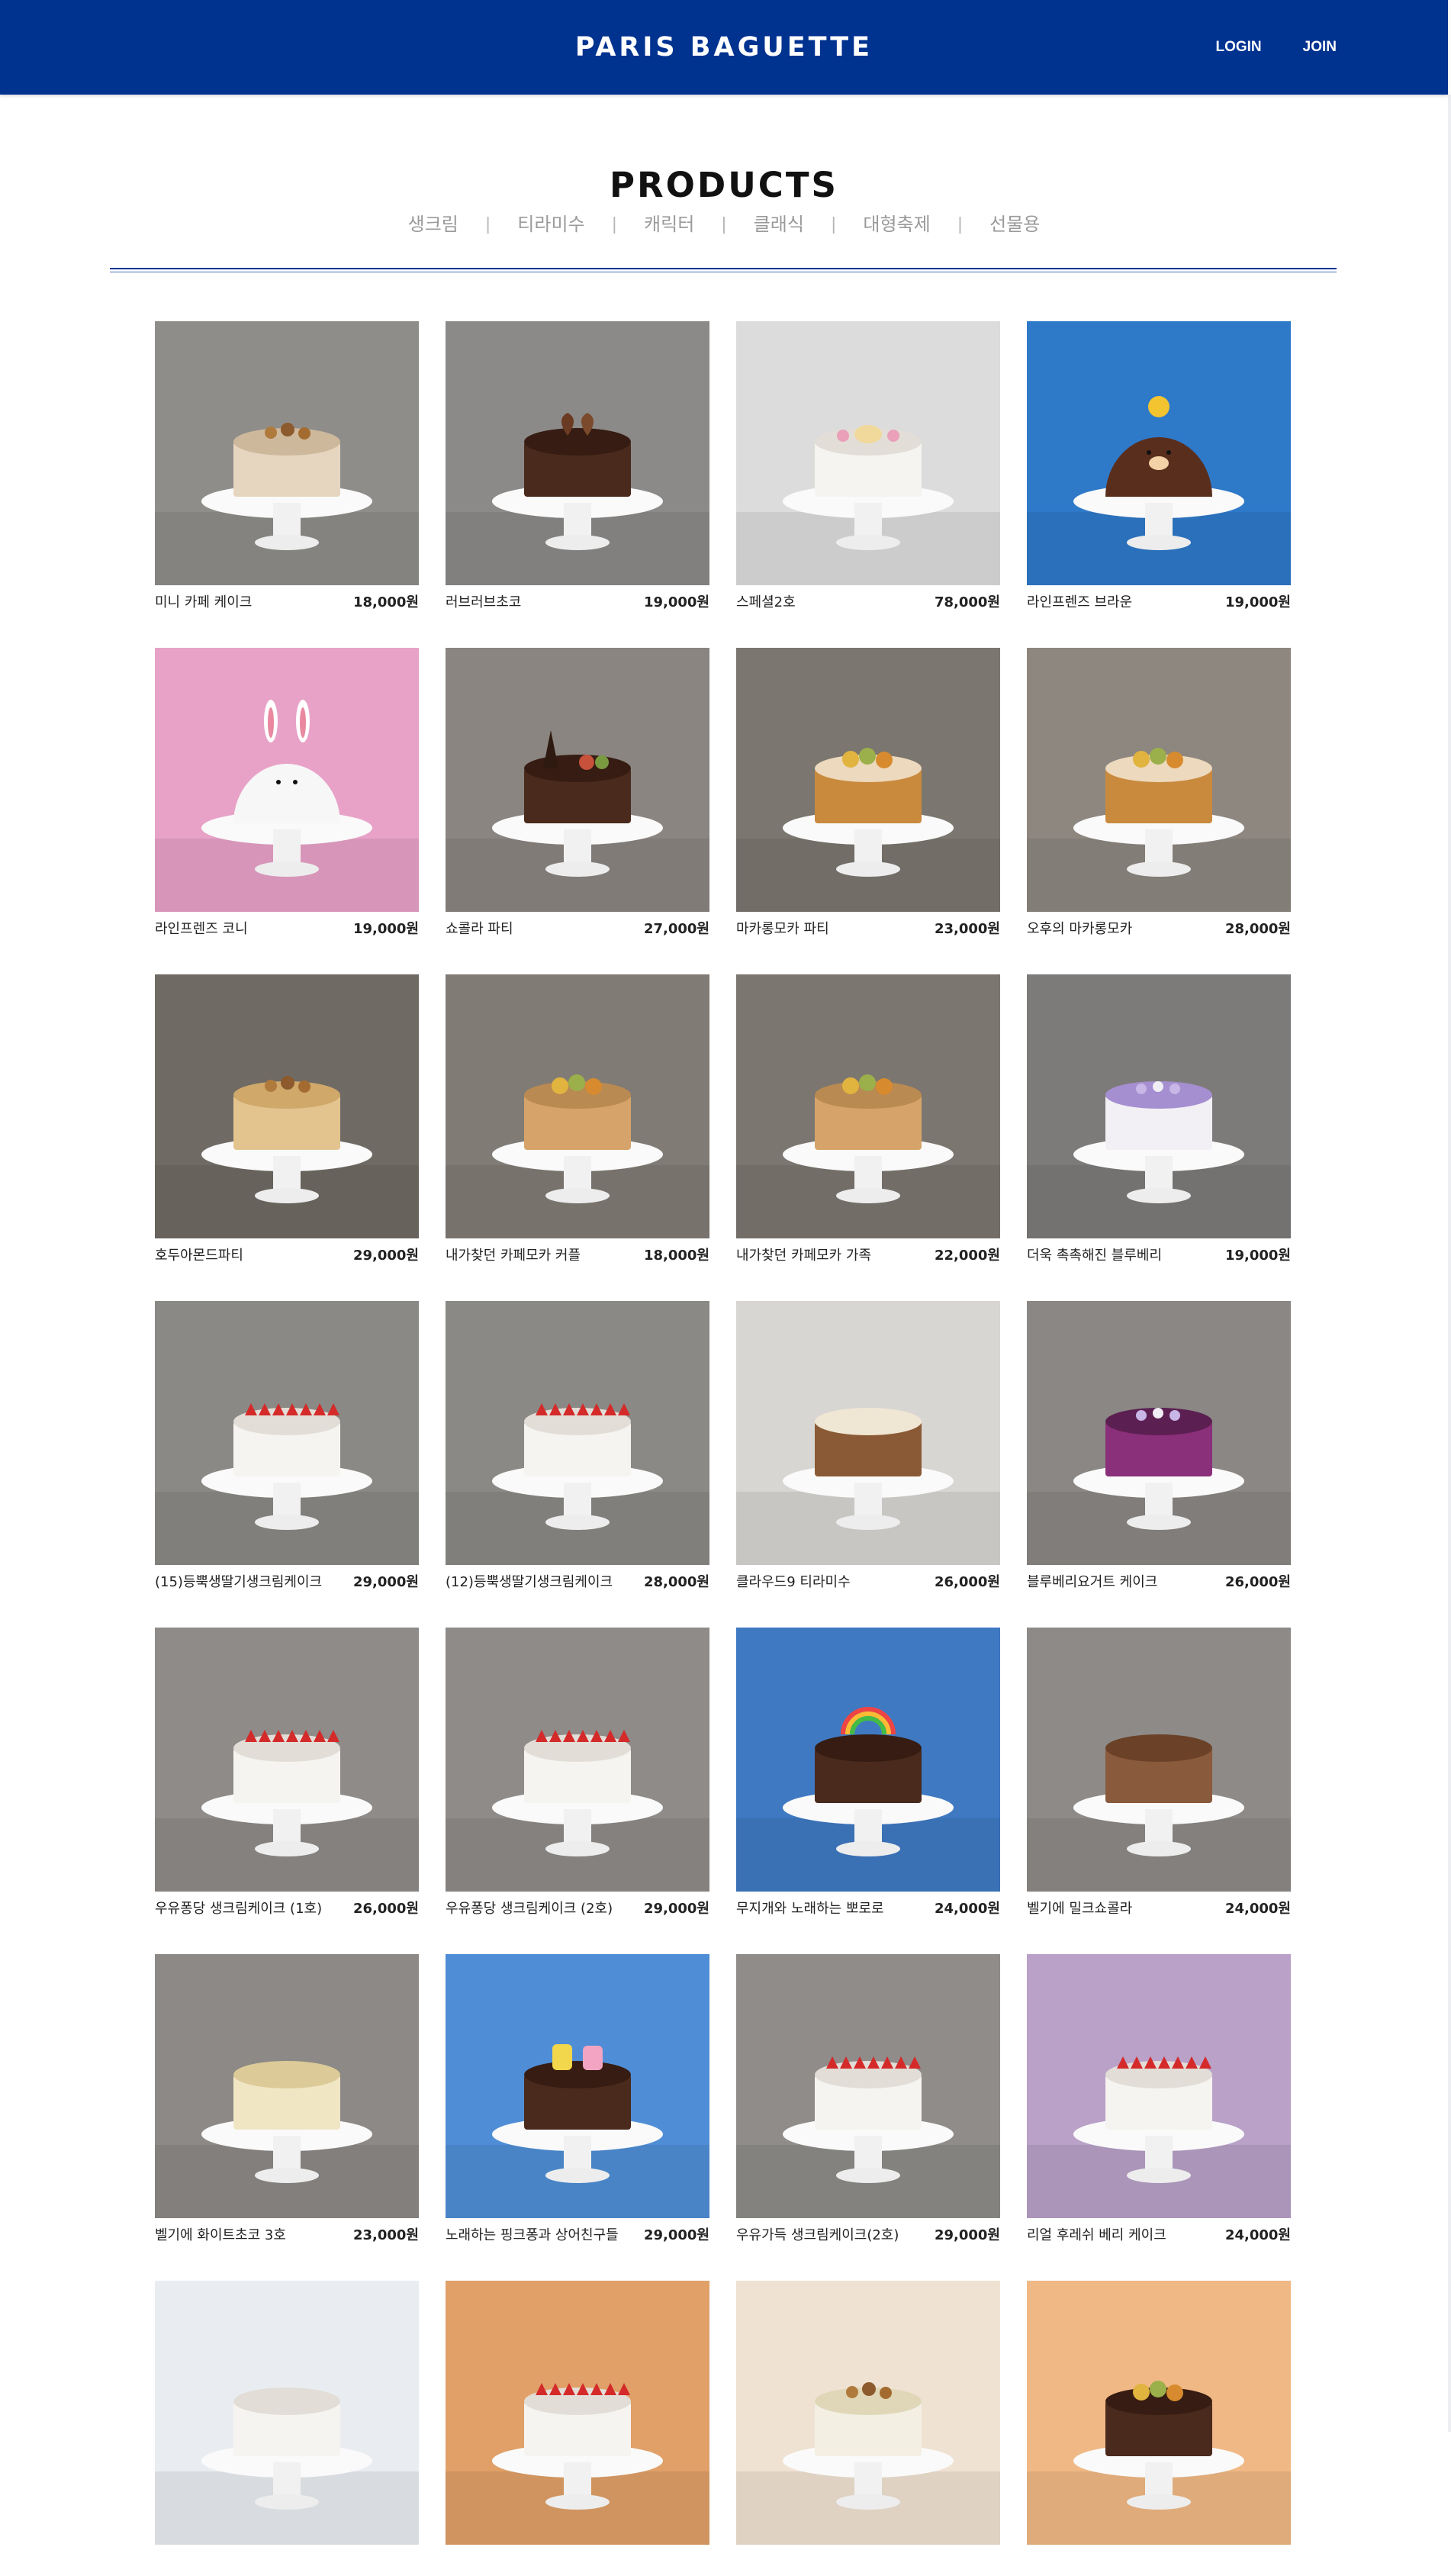 Image resolution: width=1451 pixels, height=2576 pixels. I want to click on product-card: 무지개와 노래하는 뽀로로 24,000원, so click(868, 1775).